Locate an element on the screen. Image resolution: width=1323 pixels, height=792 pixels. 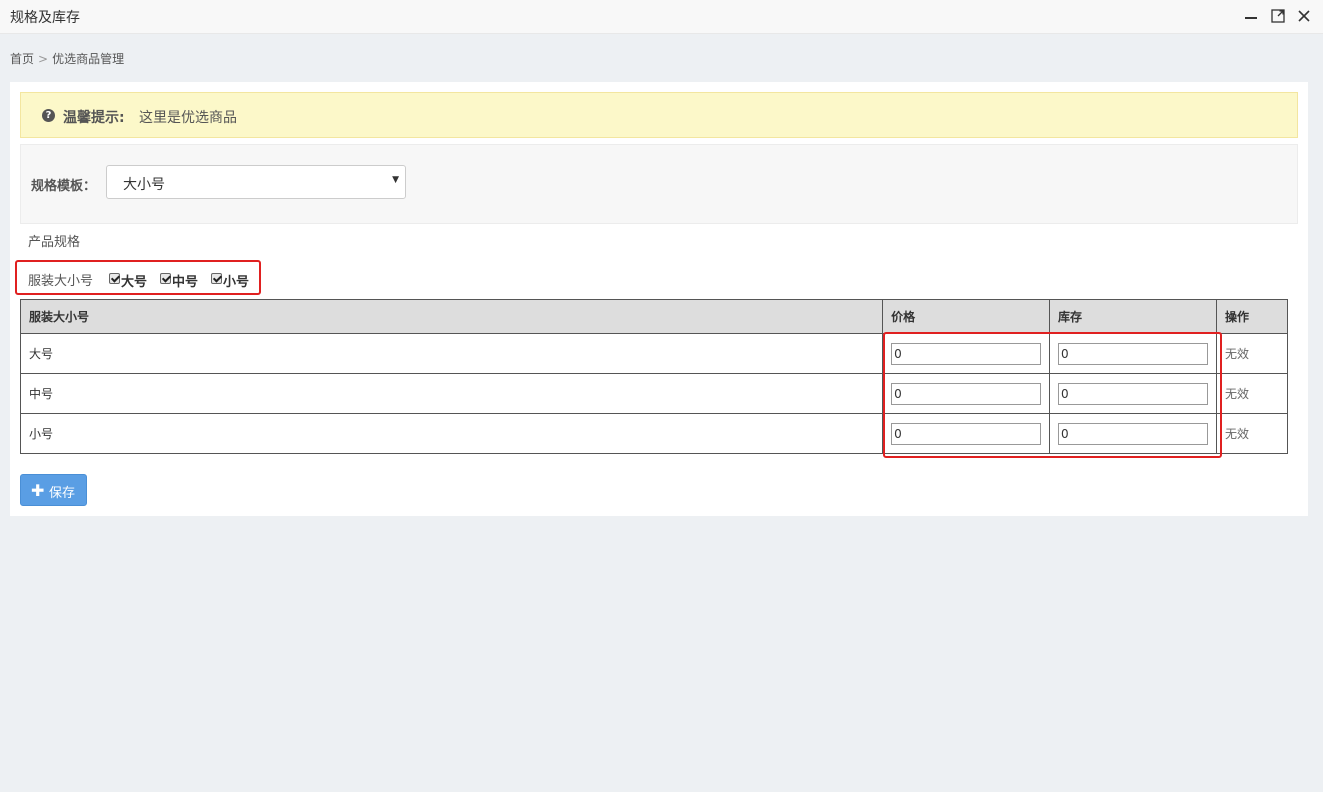
table-row: 小号 无效 is located at coordinates (653, 433).